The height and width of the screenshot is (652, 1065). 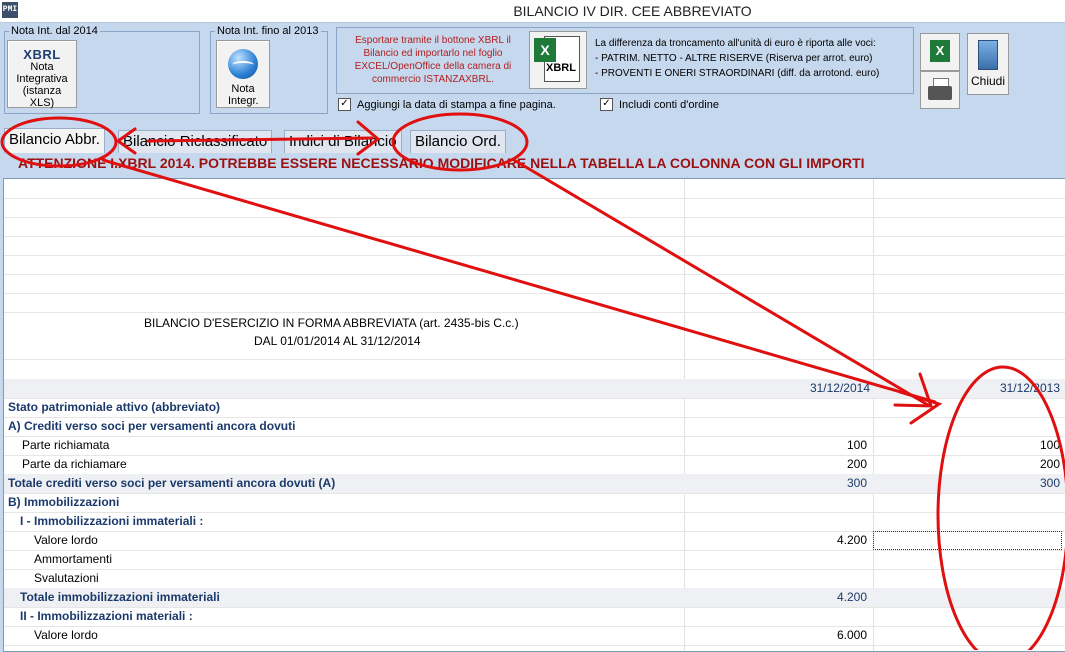 What do you see at coordinates (74, 464) in the screenshot?
I see `row-label: Parte da richiamare` at bounding box center [74, 464].